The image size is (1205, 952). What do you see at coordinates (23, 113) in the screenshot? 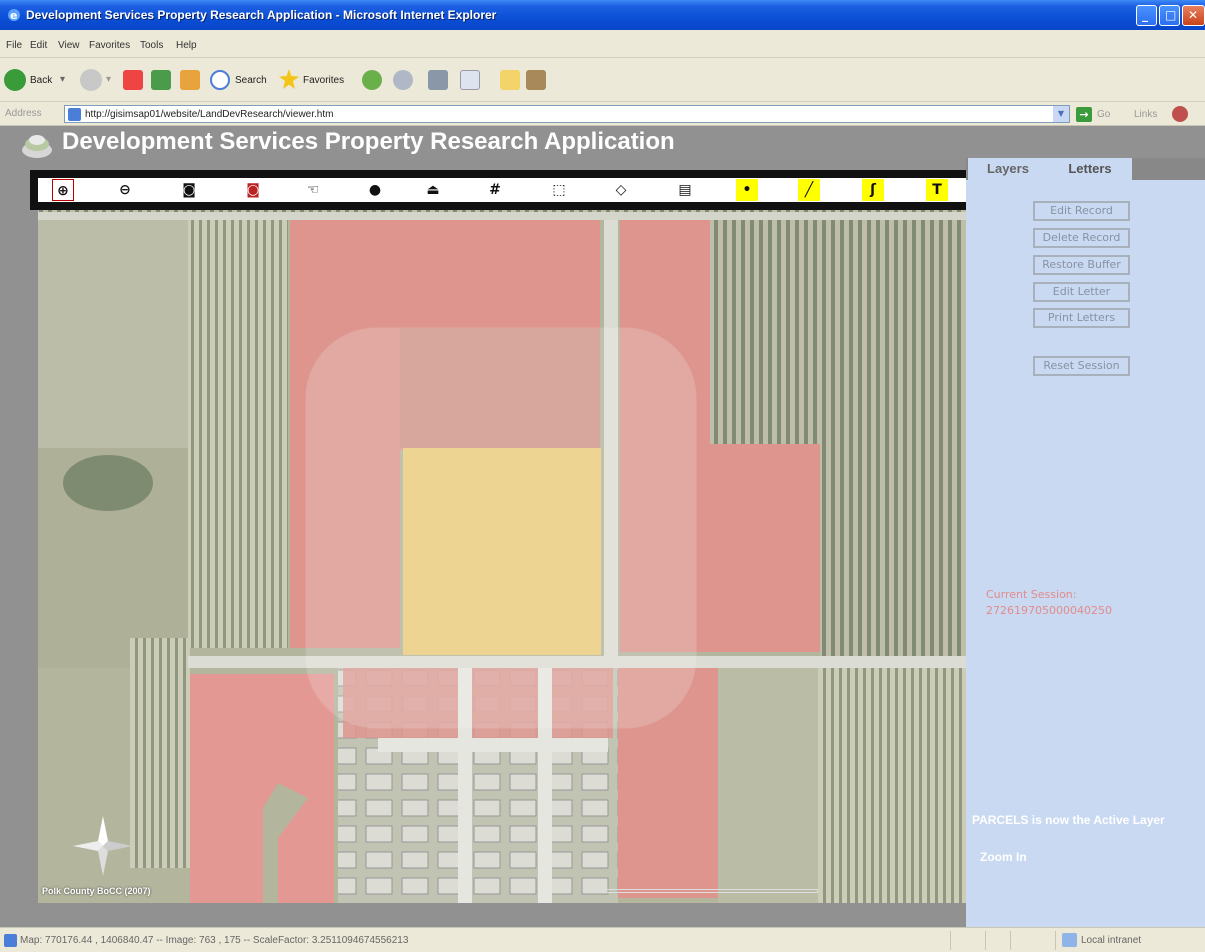
I see `address-label: Address` at bounding box center [23, 113].